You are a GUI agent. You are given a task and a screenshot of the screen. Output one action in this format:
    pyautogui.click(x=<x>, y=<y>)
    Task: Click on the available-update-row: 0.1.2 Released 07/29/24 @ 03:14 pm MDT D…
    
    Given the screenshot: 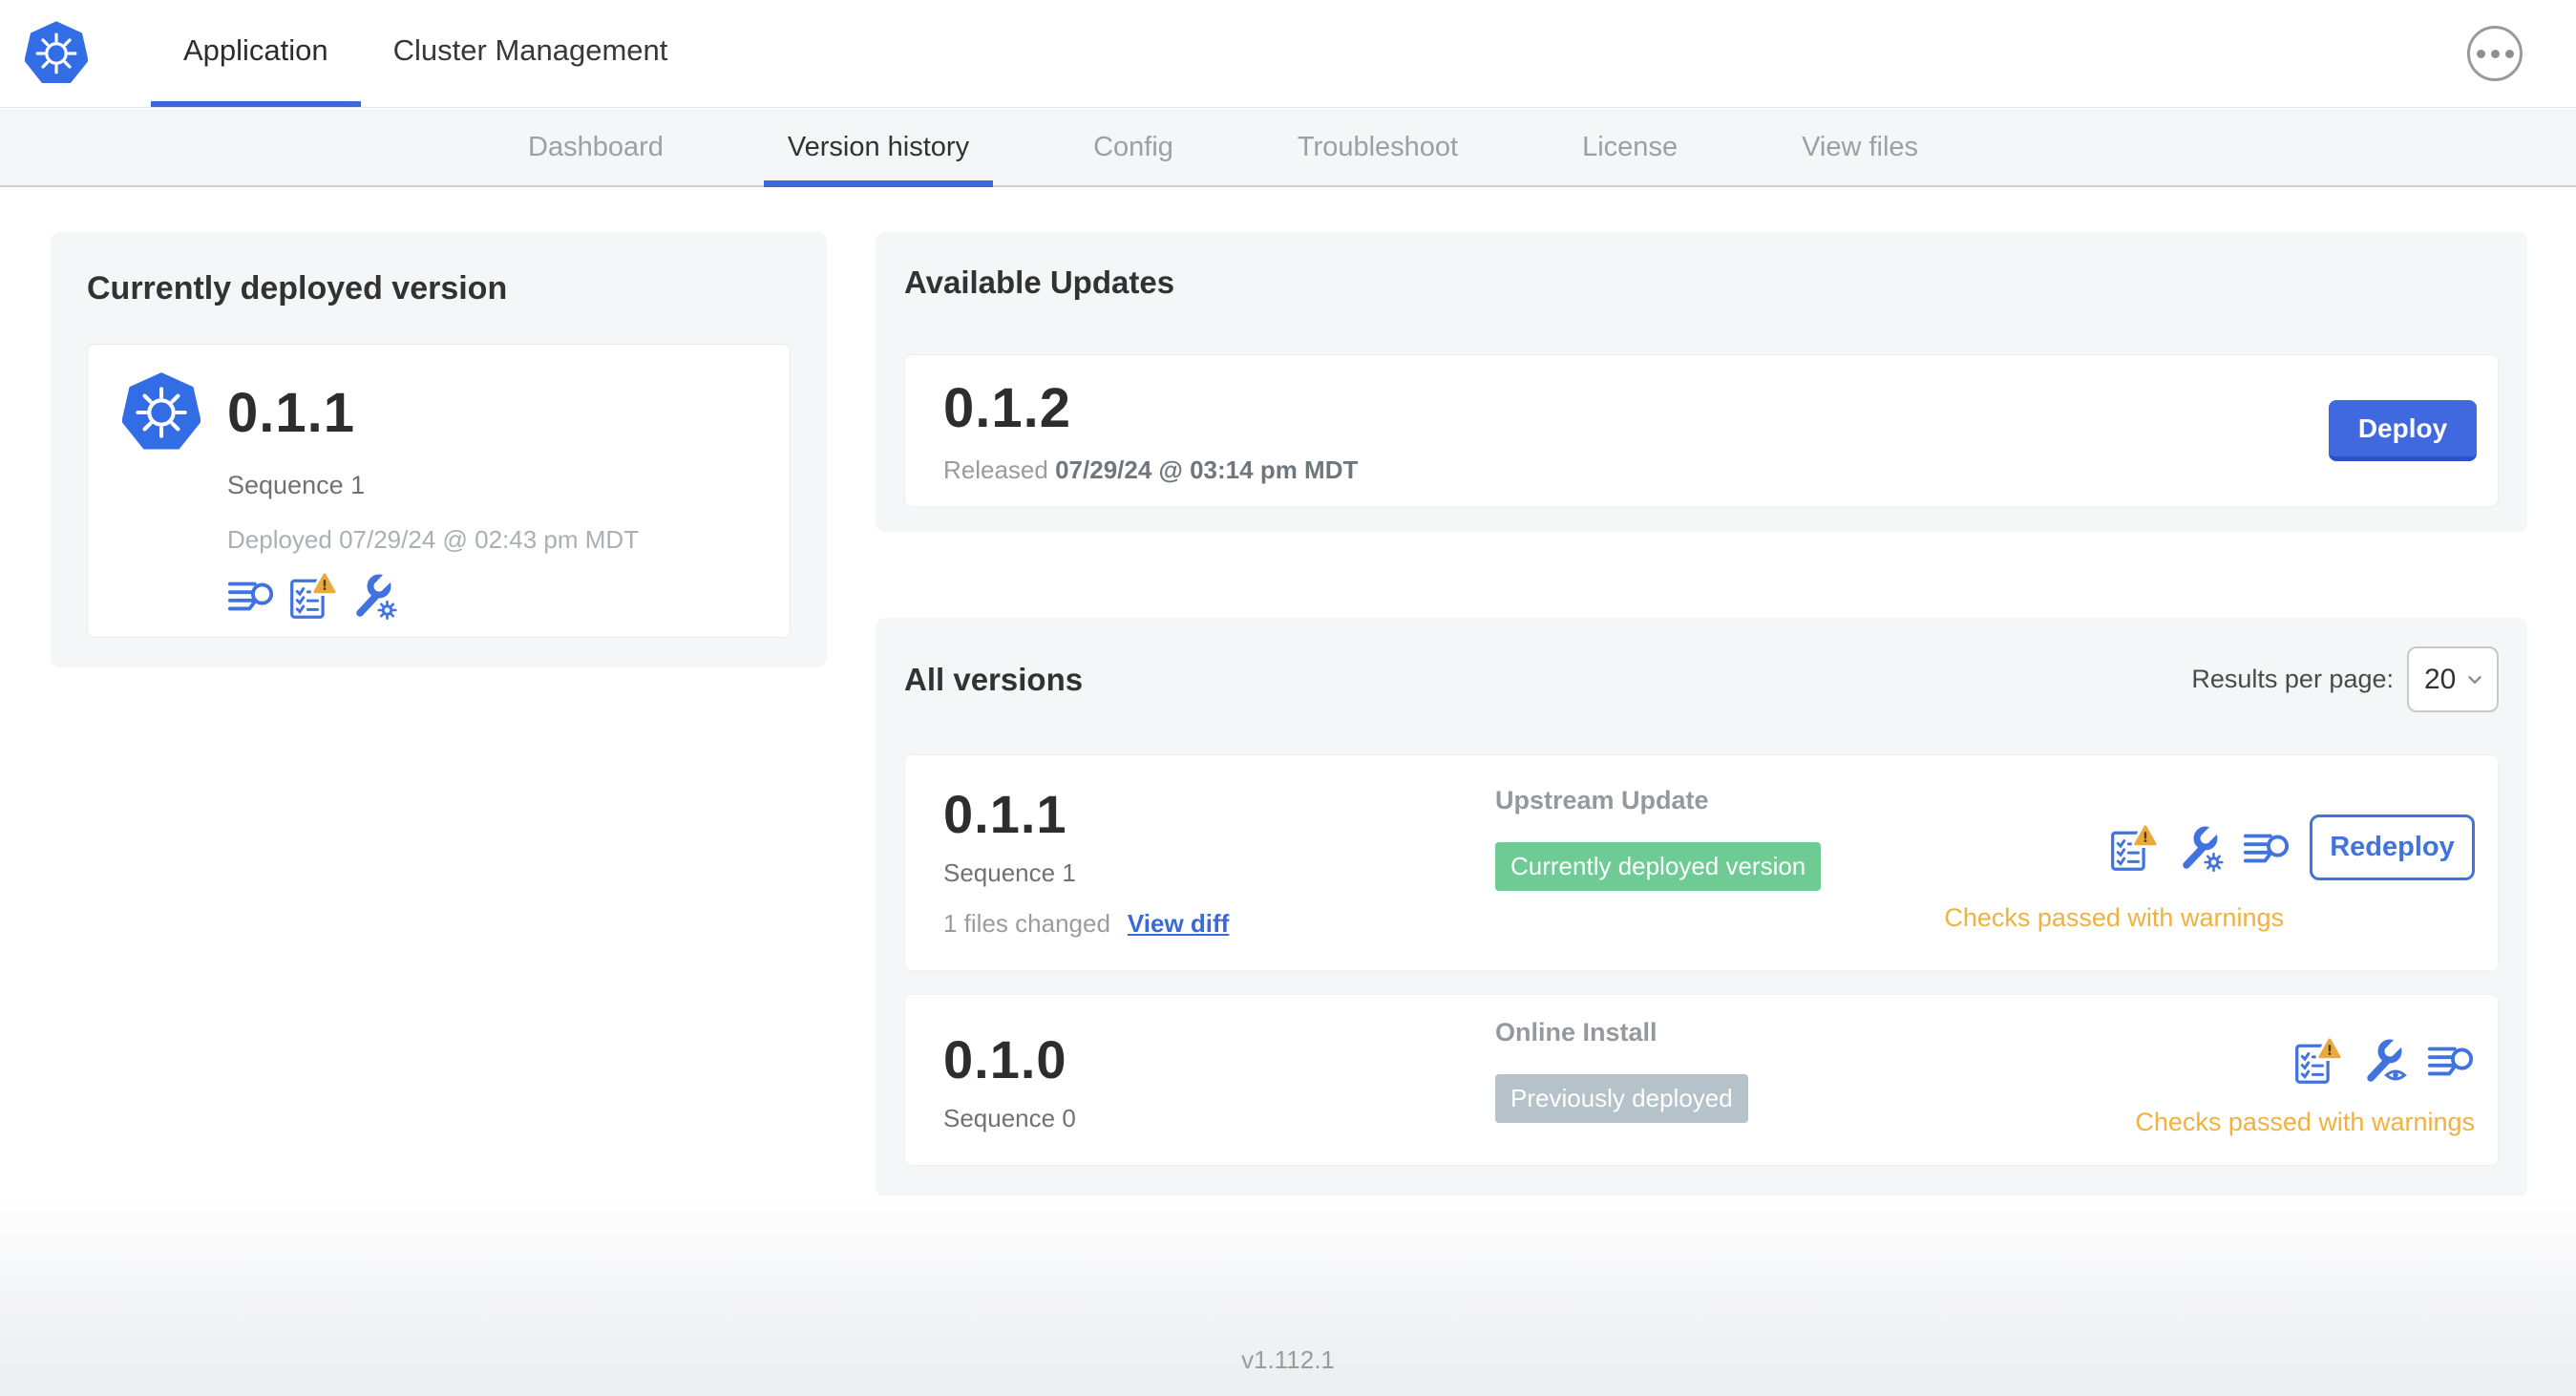 What is the action you would take?
    pyautogui.click(x=1701, y=430)
    